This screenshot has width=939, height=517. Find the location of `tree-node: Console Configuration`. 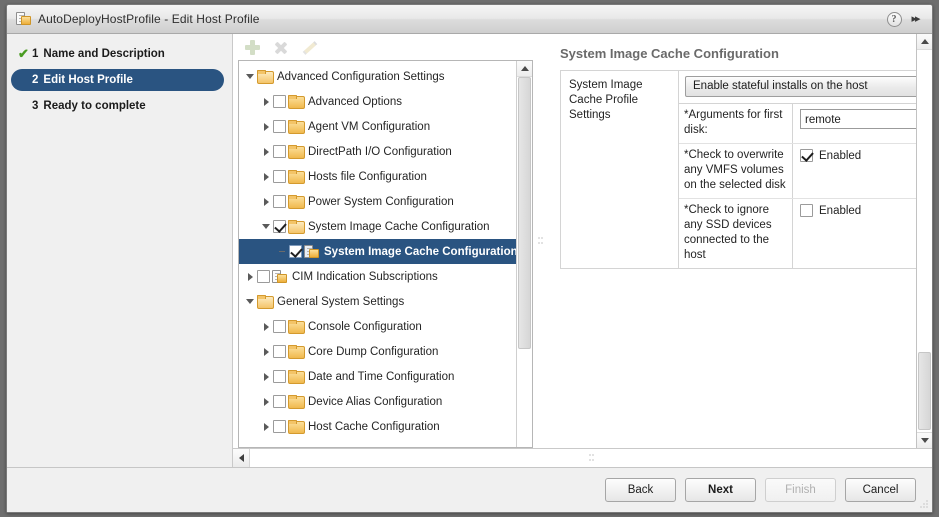

tree-node: Console Configuration is located at coordinates (377, 326).